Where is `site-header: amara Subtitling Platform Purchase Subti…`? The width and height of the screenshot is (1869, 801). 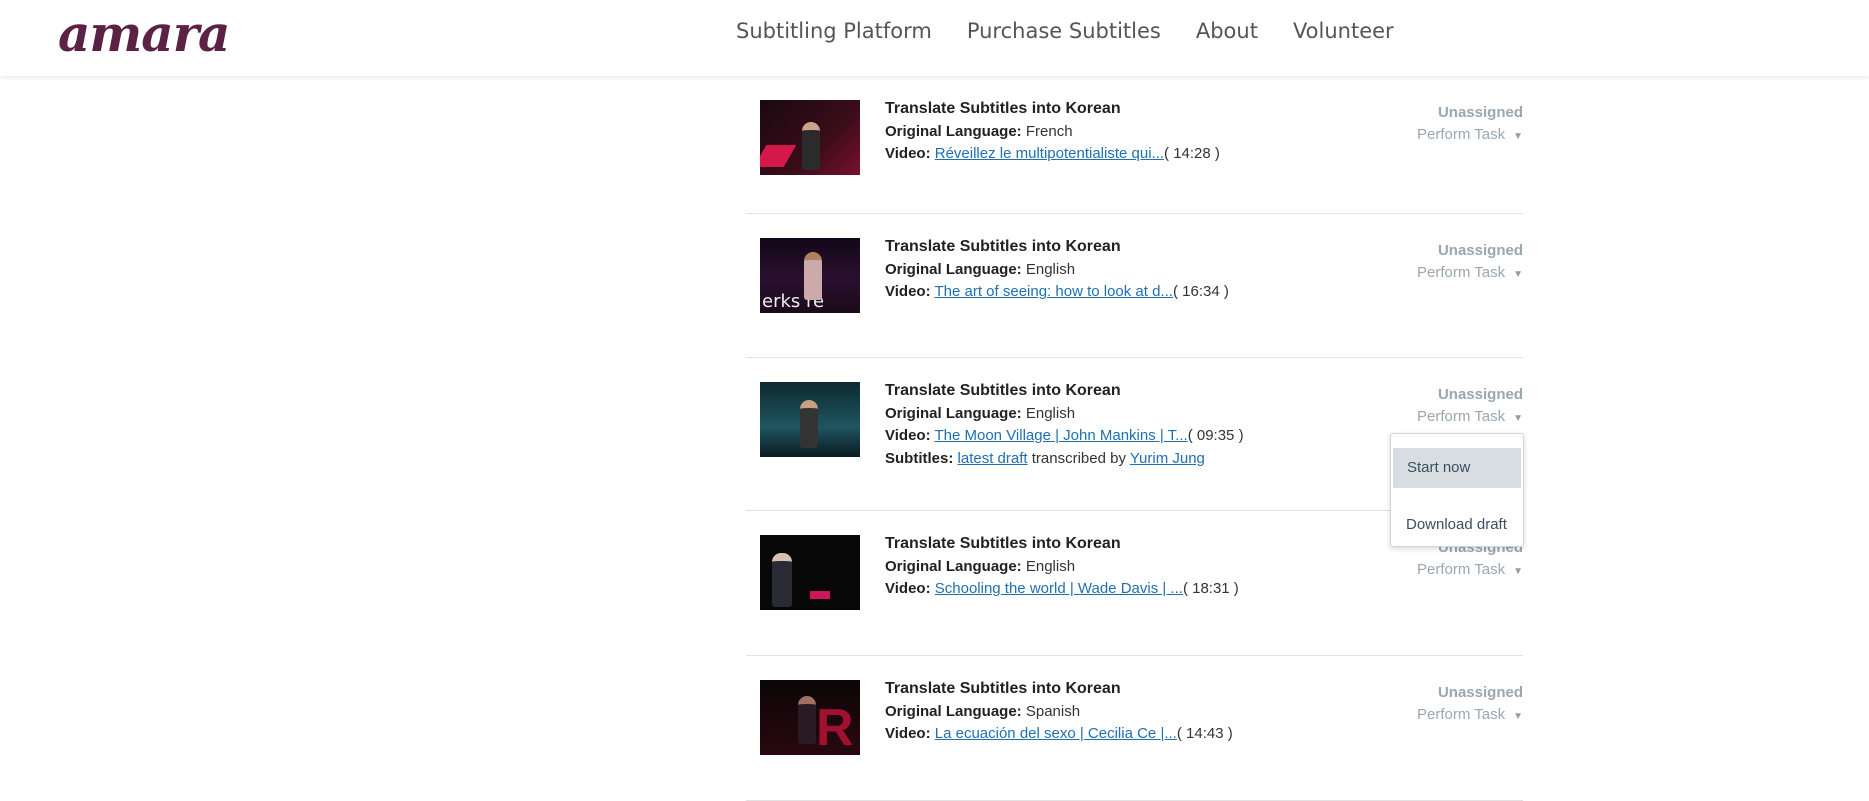
site-header: amara Subtitling Platform Purchase Subti… is located at coordinates (934, 38).